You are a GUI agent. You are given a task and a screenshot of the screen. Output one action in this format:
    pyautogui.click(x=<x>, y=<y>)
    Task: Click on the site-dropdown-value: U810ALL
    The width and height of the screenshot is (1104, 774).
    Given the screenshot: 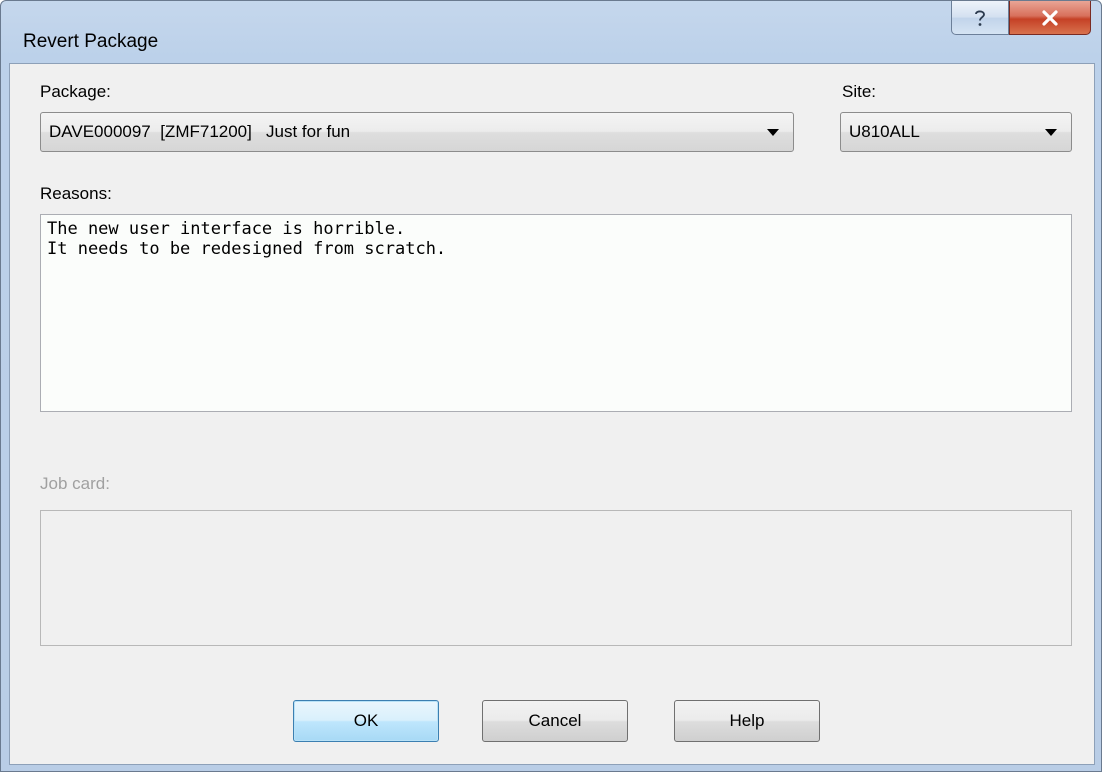 What is the action you would take?
    pyautogui.click(x=884, y=131)
    